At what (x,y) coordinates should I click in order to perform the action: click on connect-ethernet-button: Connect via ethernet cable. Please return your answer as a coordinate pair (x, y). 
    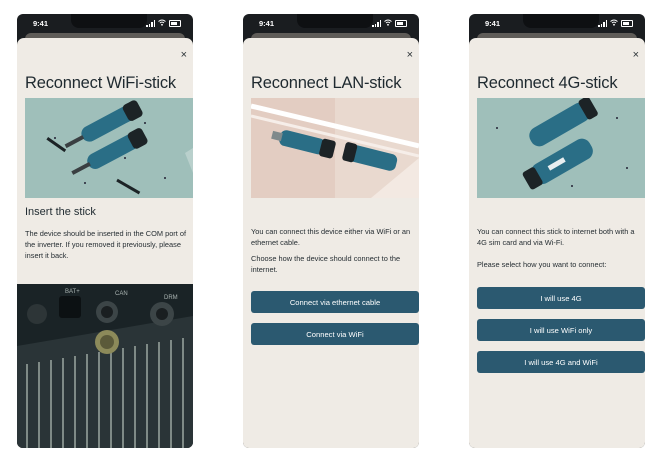
    Looking at the image, I should click on (335, 302).